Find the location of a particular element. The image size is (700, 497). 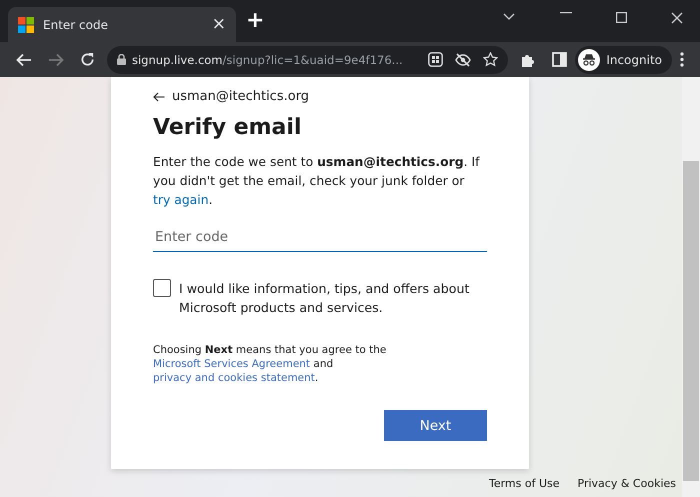

star-icon is located at coordinates (490, 59).